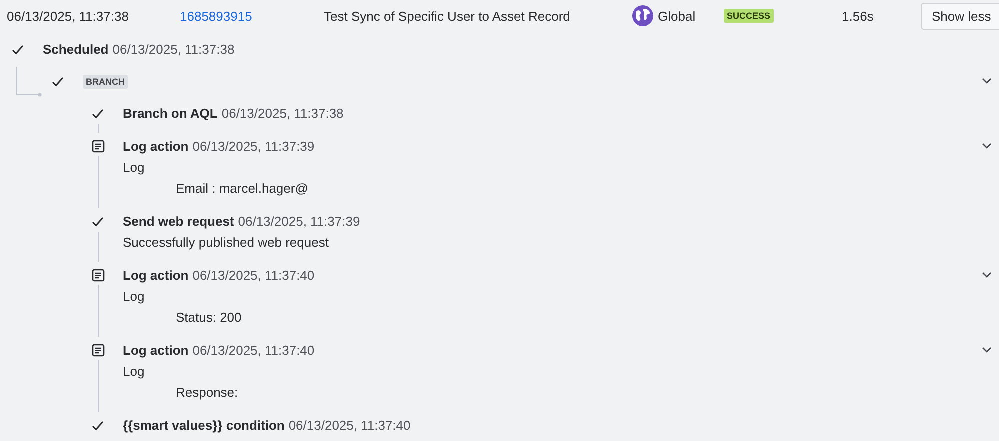 The image size is (999, 441). What do you see at coordinates (105, 81) in the screenshot?
I see `branch-label: BRANCH` at bounding box center [105, 81].